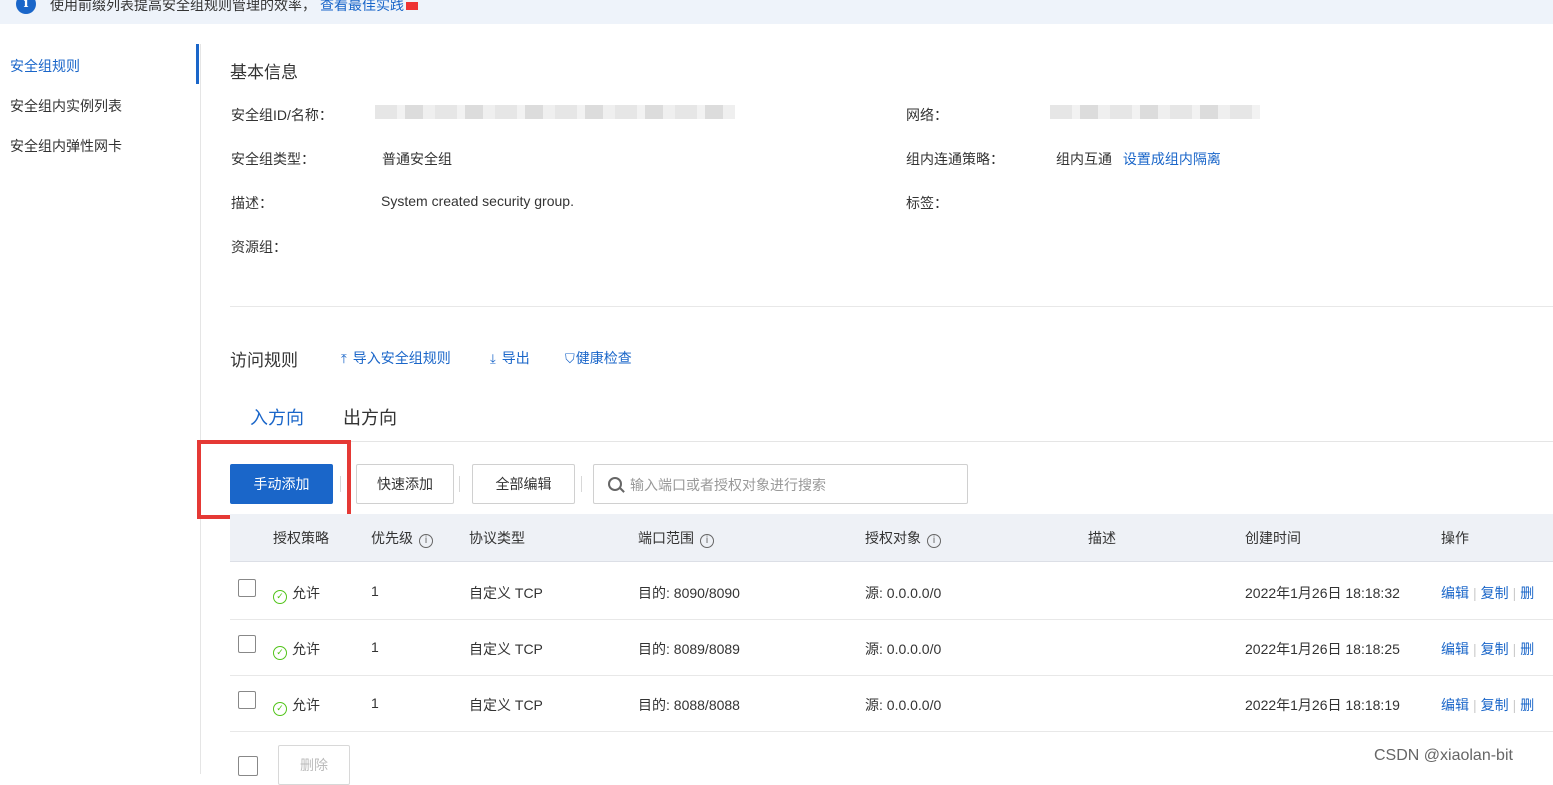 The height and width of the screenshot is (785, 1553). Describe the element at coordinates (1172, 159) in the screenshot. I see `set-isolation-link: 设置成组内隔离` at that location.